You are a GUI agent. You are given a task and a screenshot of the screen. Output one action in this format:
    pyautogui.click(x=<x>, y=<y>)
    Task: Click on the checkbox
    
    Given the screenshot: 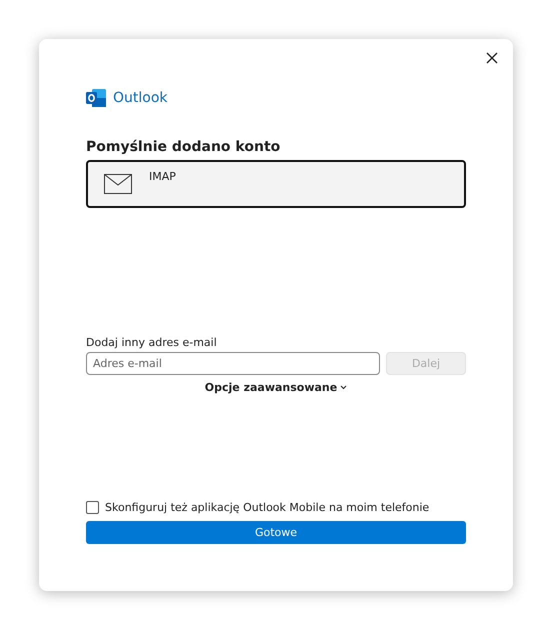 What is the action you would take?
    pyautogui.click(x=92, y=507)
    